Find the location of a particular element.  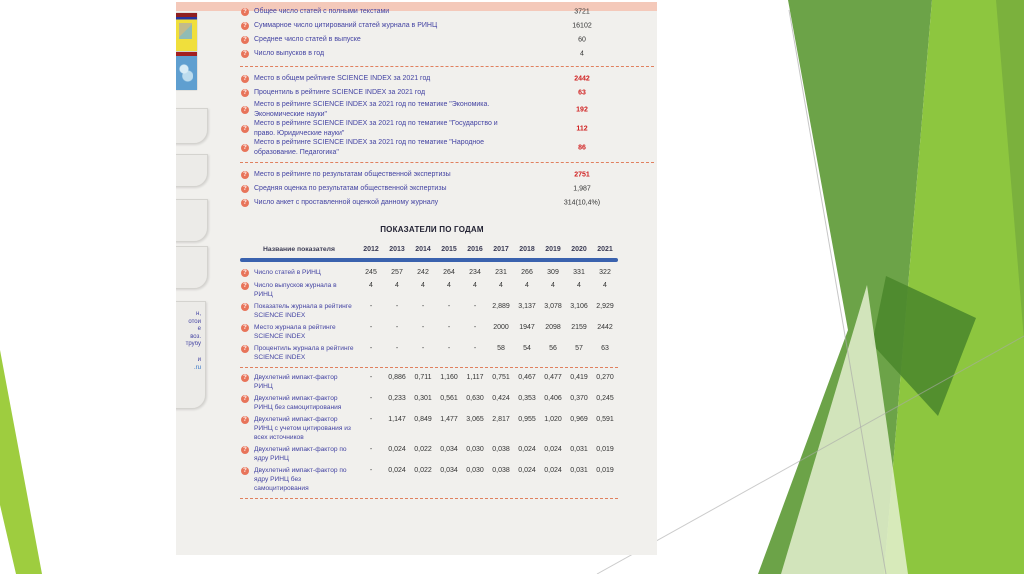

cell-value: 56 is located at coordinates (553, 348).